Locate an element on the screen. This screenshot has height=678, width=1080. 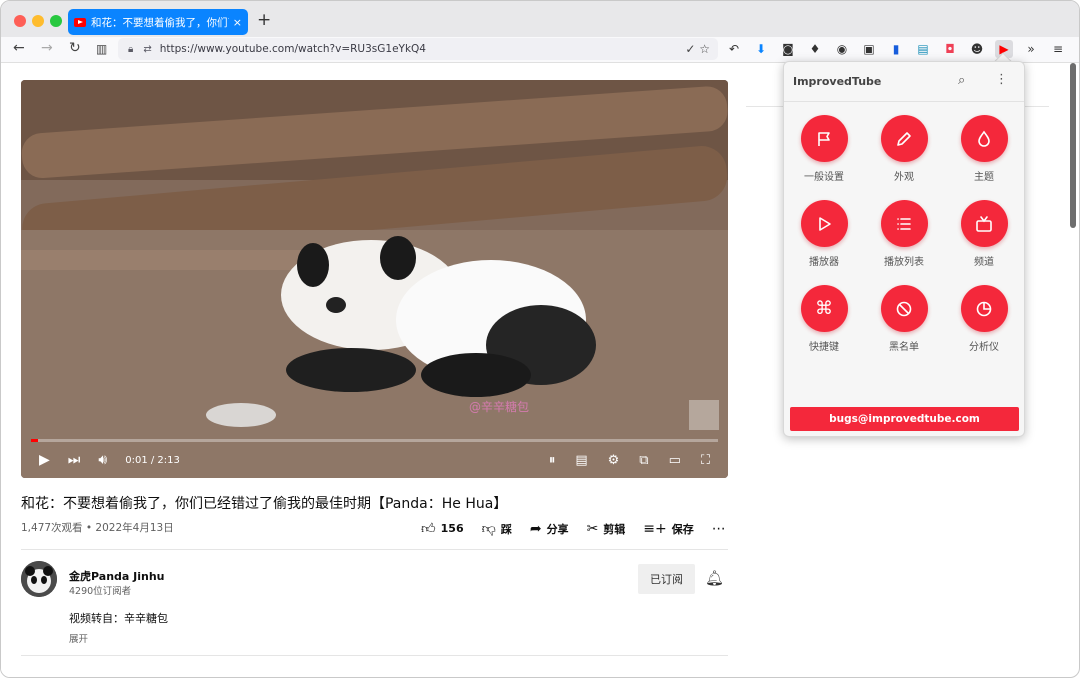
menu-item-general: 一般设置 is located at coordinates (824, 149).